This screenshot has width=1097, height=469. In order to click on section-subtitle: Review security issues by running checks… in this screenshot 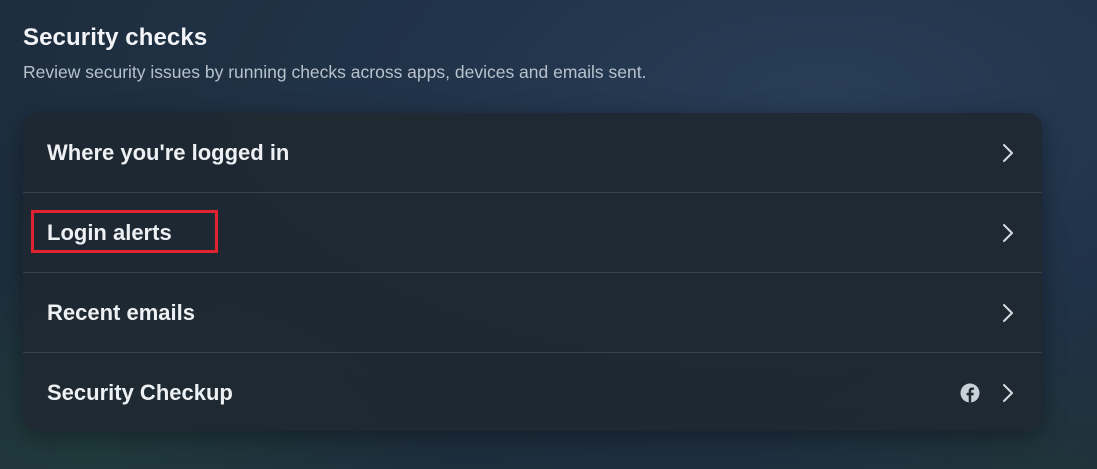, I will do `click(335, 72)`.